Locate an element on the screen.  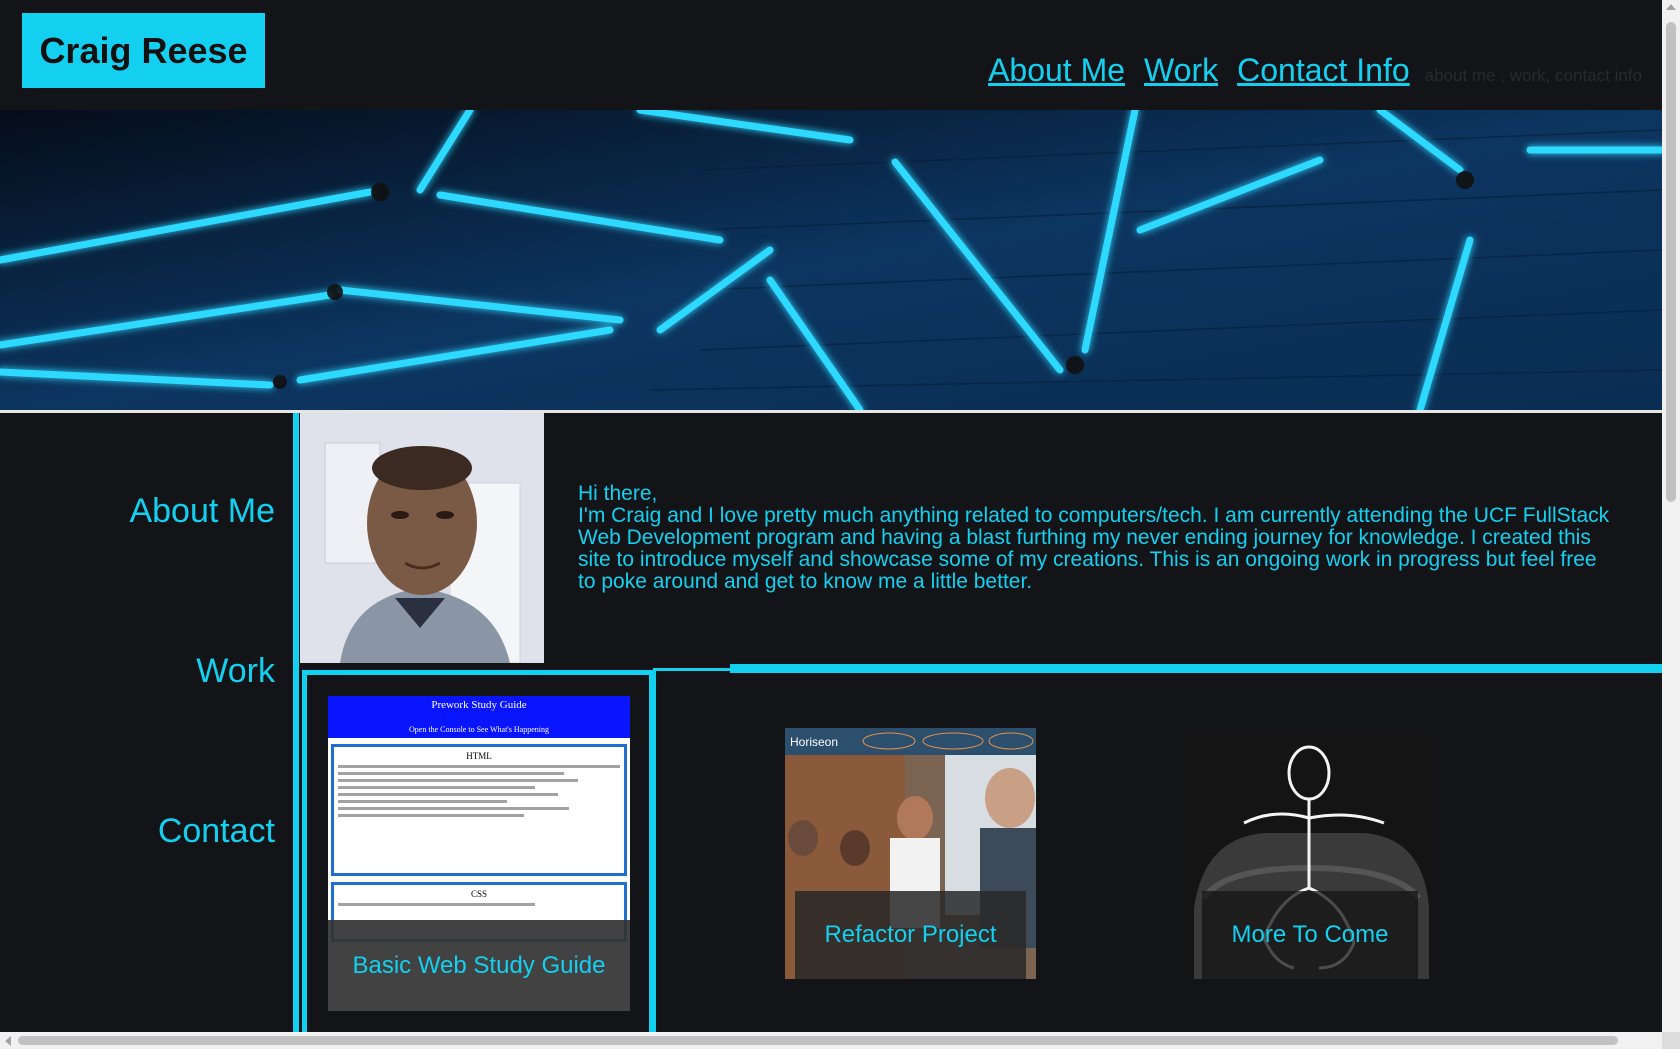
scrollbar-corner is located at coordinates (1671, 1040).